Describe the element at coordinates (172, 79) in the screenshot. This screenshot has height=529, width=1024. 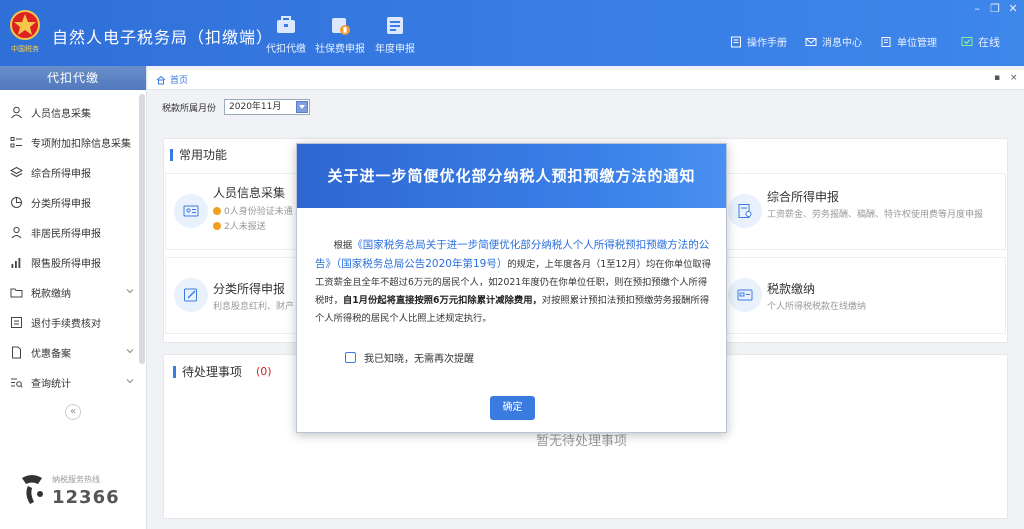
I see `tab-home: 首页` at that location.